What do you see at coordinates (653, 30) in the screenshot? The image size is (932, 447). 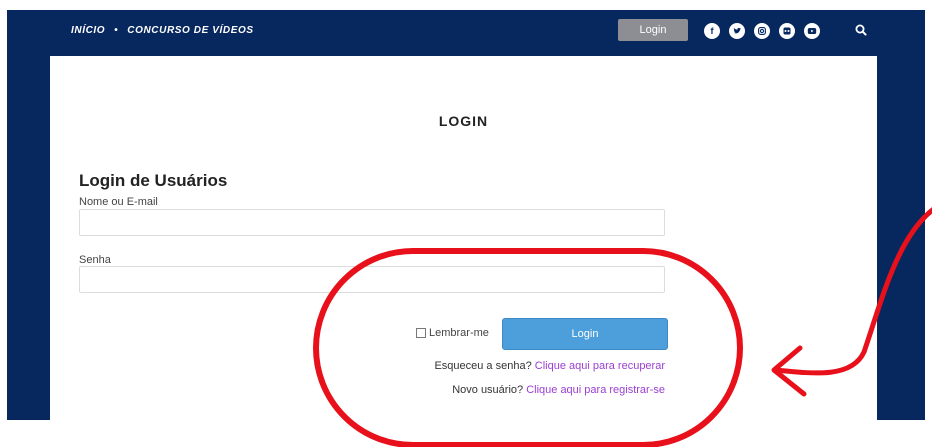 I see `header-login-button: Login` at bounding box center [653, 30].